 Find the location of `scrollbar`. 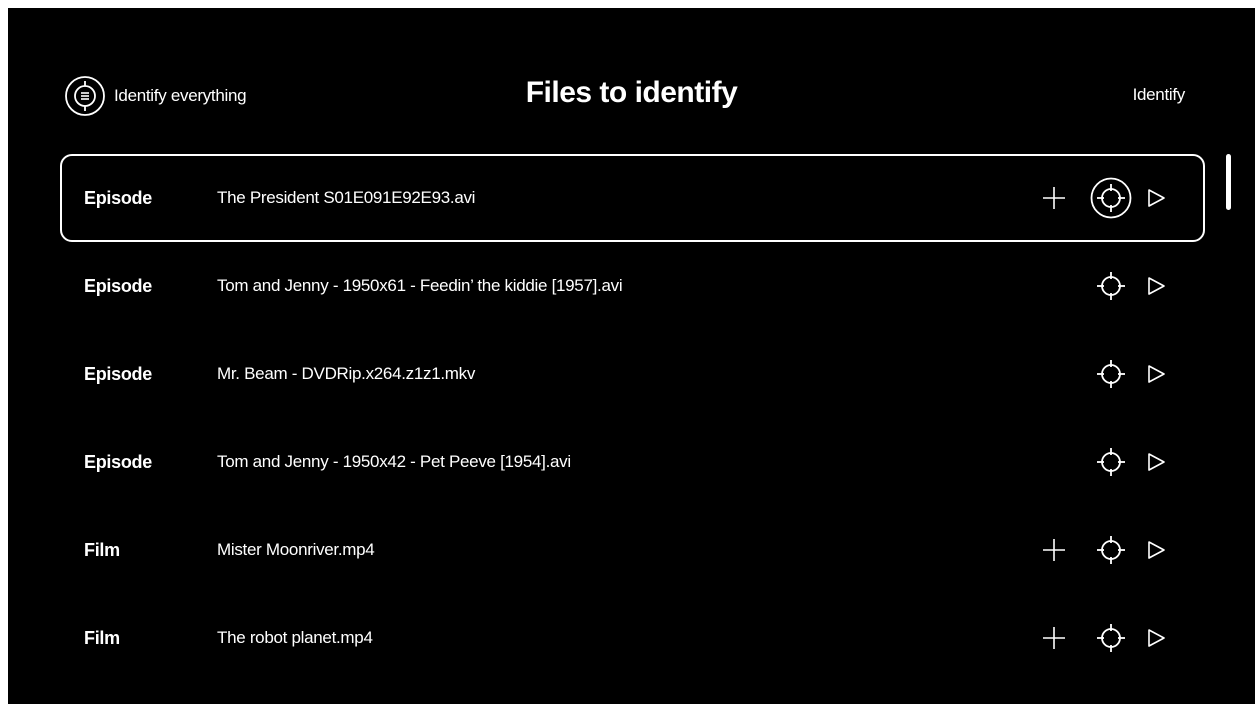

scrollbar is located at coordinates (1228, 182).